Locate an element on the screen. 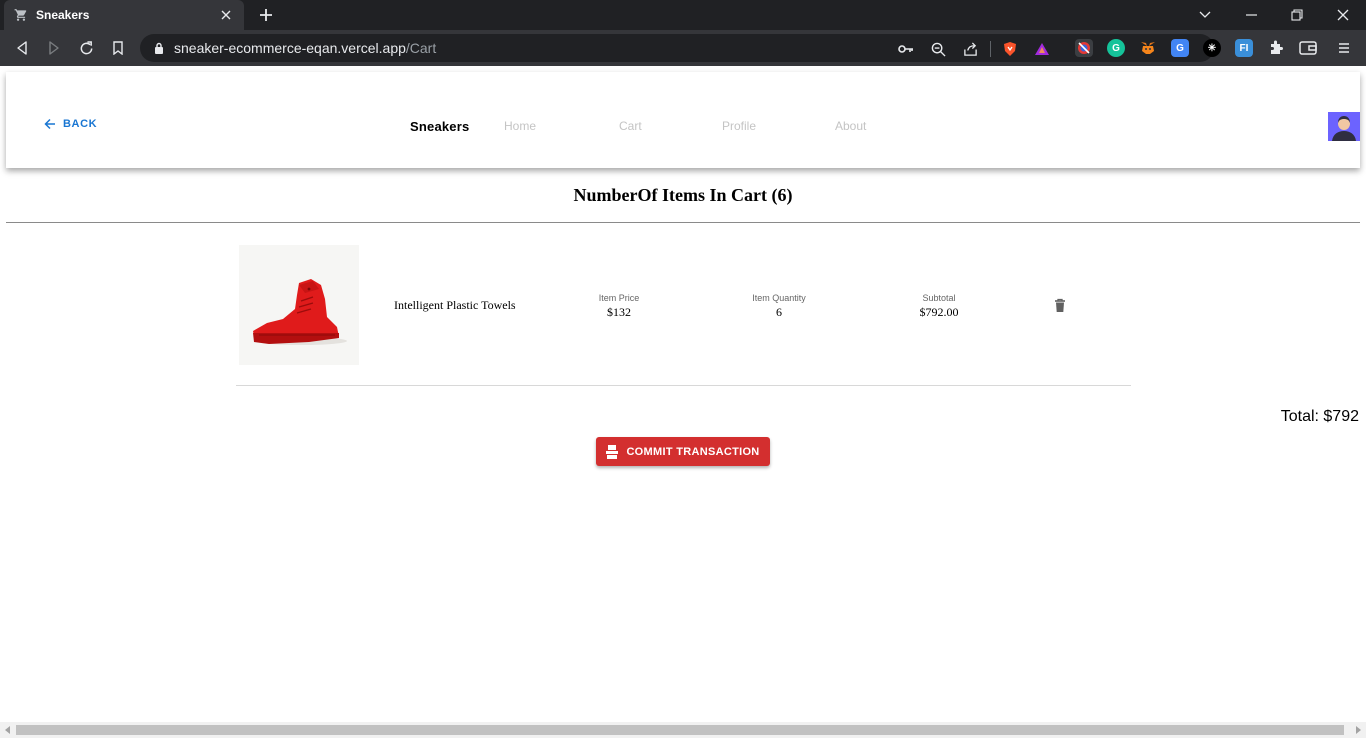 The width and height of the screenshot is (1366, 738). back-label: BACK is located at coordinates (80, 124).